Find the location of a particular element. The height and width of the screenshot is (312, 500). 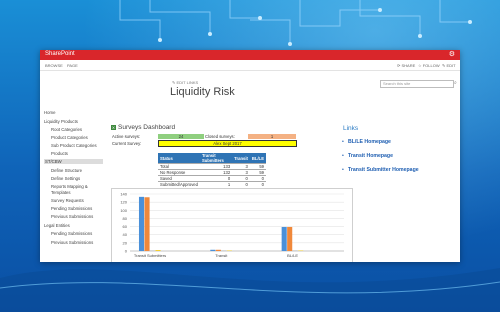

nav-item-le-pending-submissions: Pending Submissions is located at coordinates (71, 233).